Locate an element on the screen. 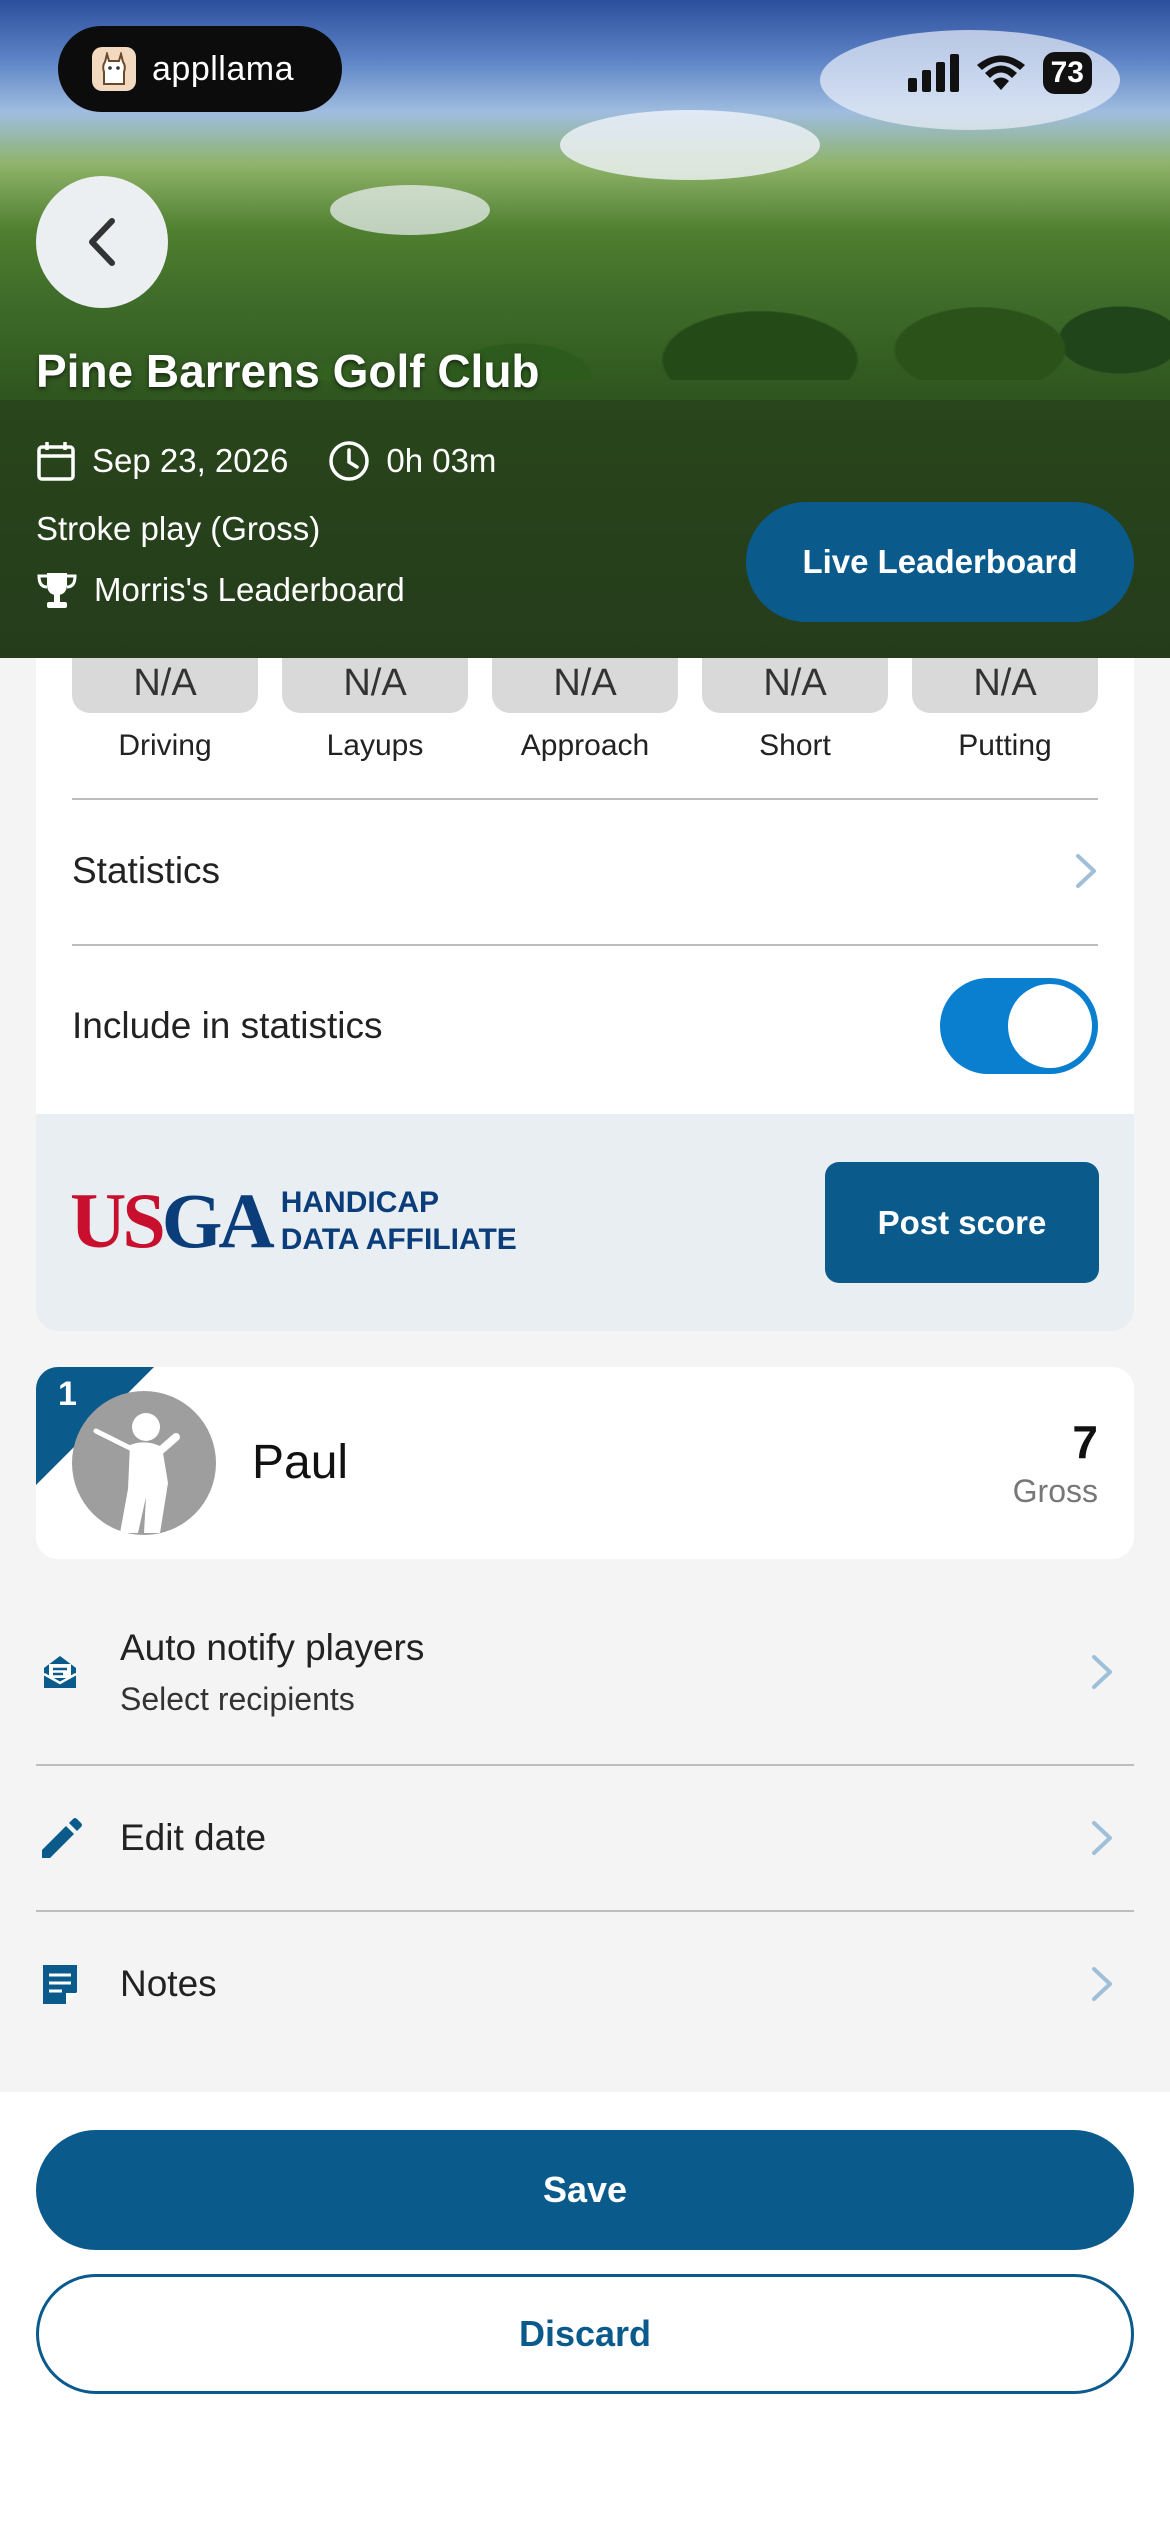  signal-icon is located at coordinates (933, 73).